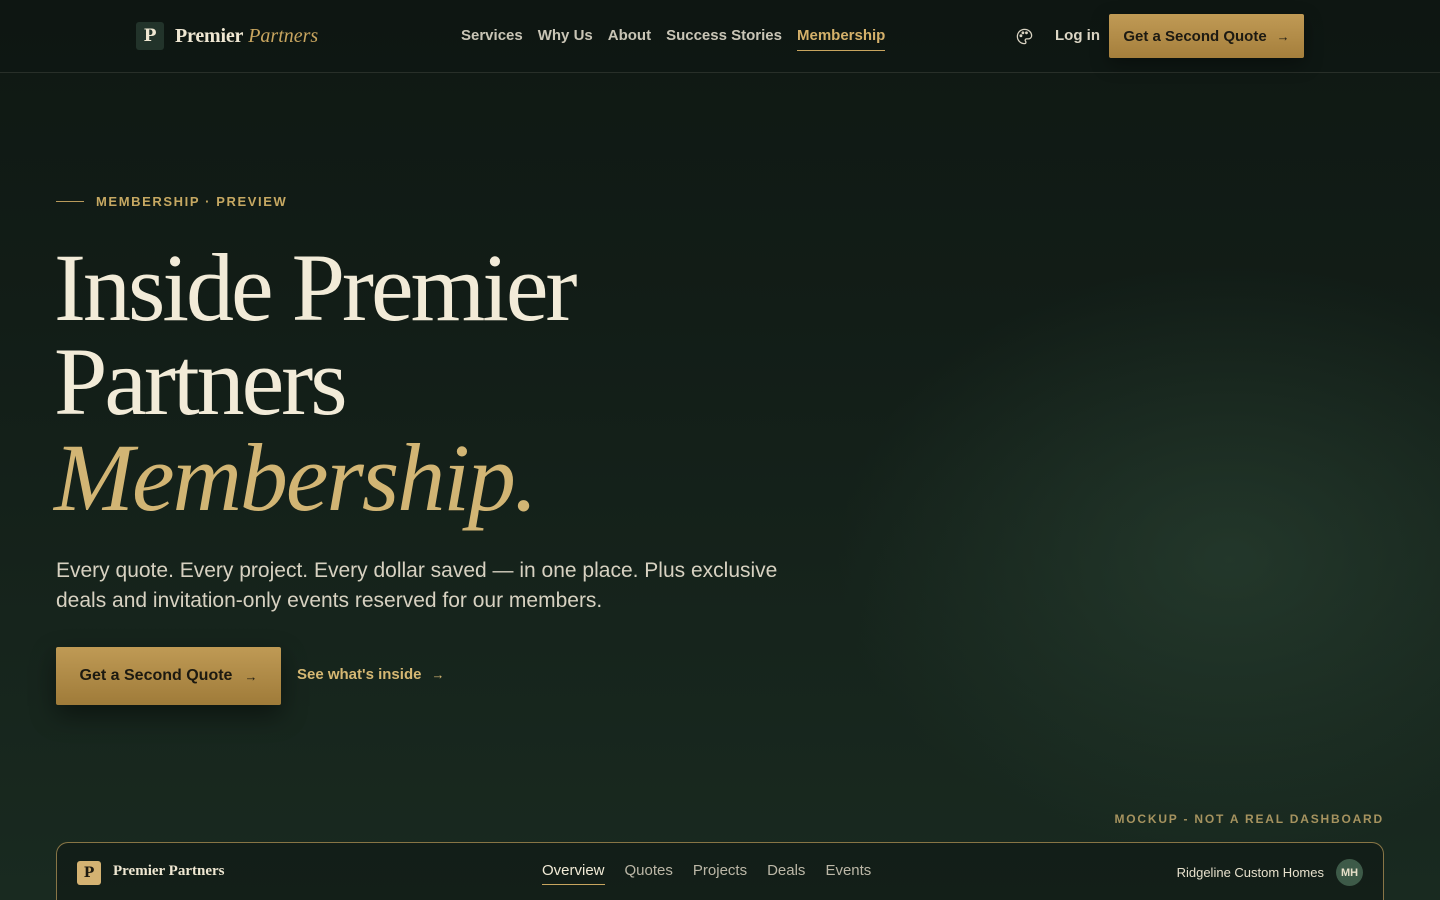  What do you see at coordinates (786, 873) in the screenshot?
I see `tab-deals: Deals` at bounding box center [786, 873].